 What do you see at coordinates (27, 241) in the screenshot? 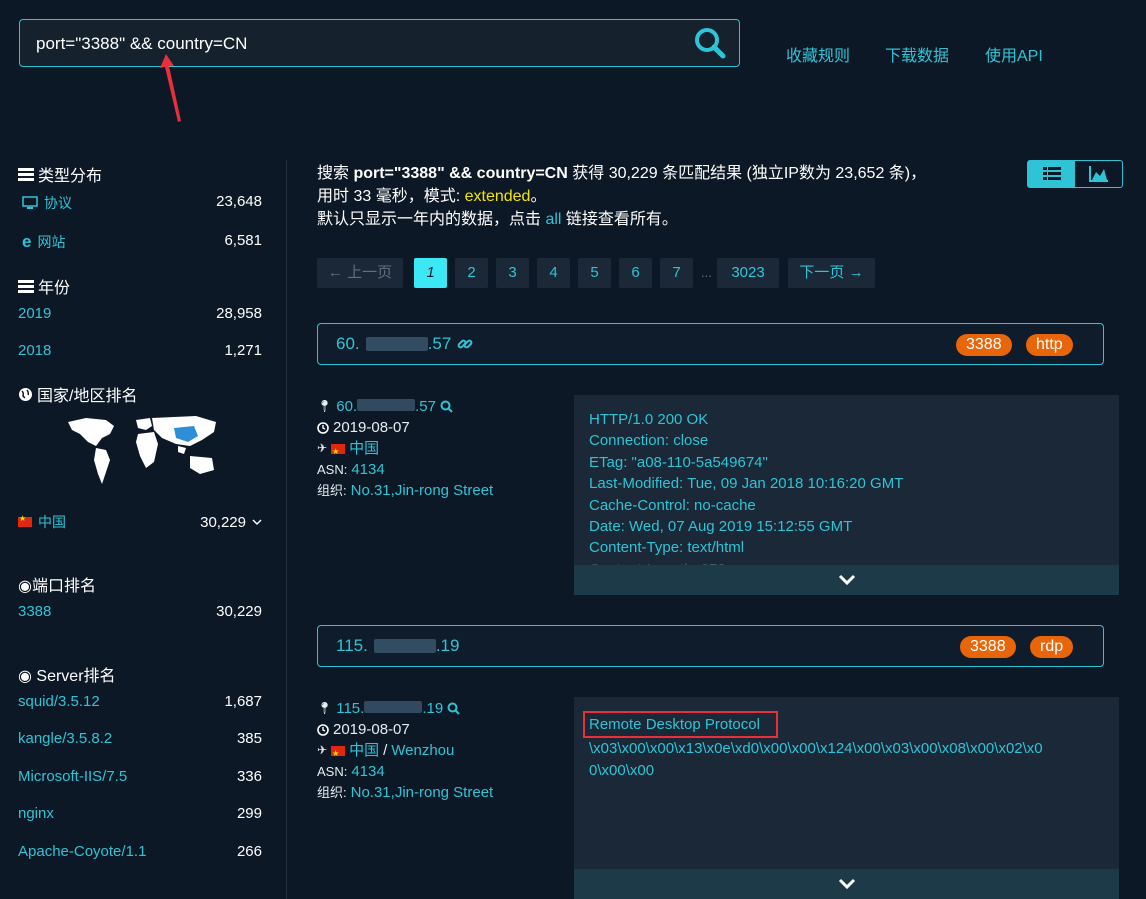
I see `ie-icon: e` at bounding box center [27, 241].